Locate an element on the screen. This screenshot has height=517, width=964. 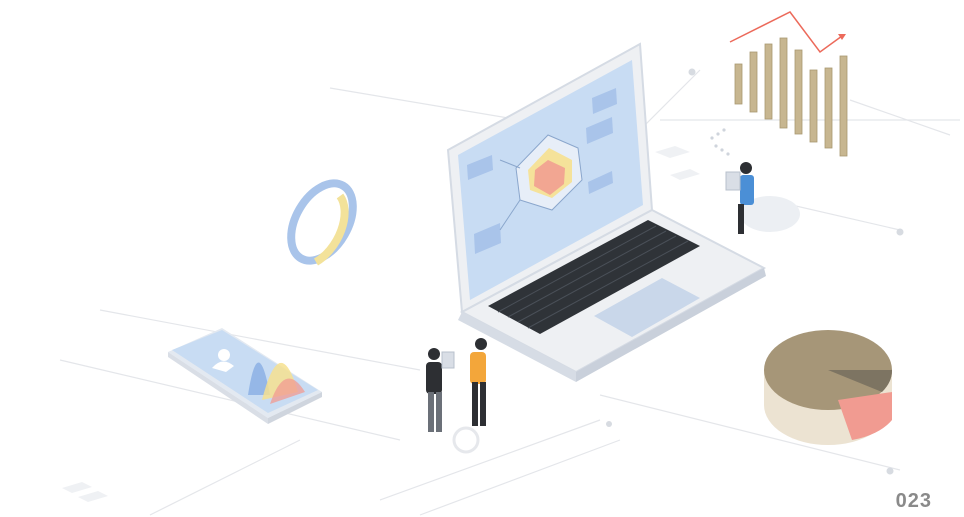
gear-icon is located at coordinates (466, 440).